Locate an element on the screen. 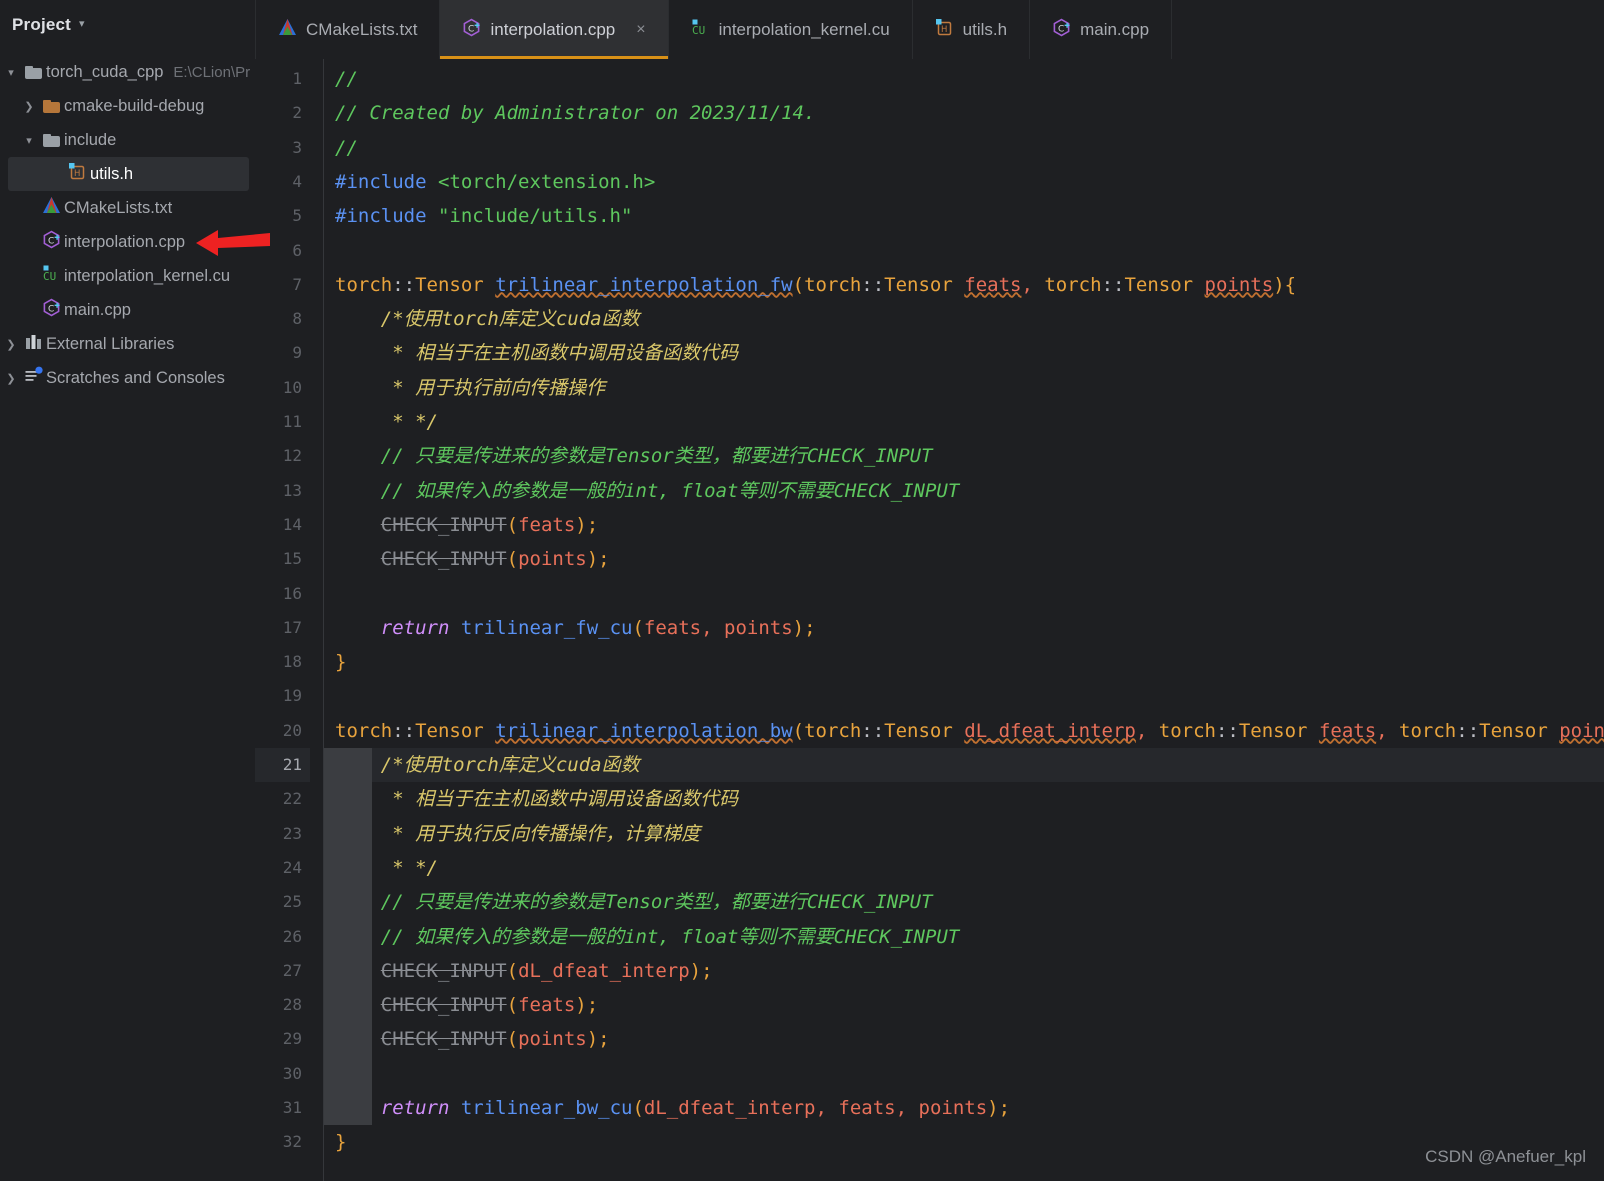 This screenshot has width=1604, height=1181. line-number: 21 is located at coordinates (279, 765).